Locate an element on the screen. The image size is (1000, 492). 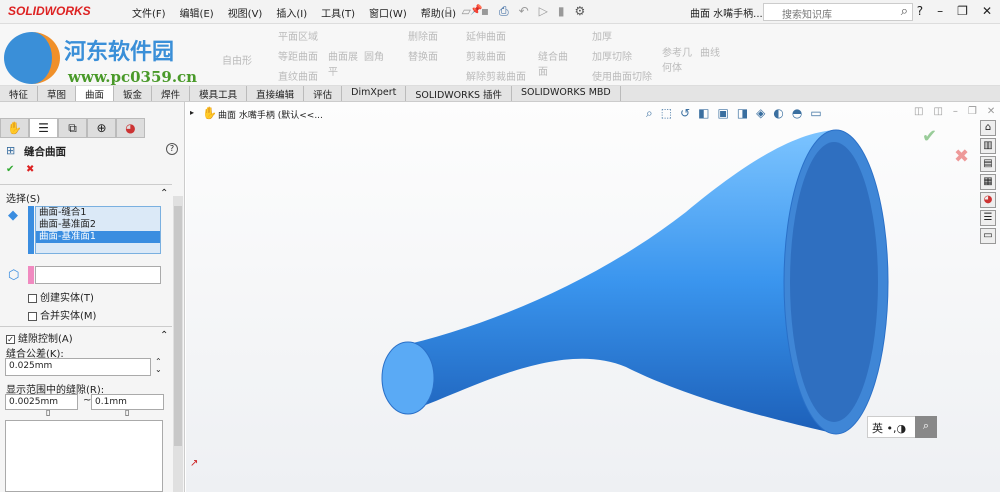
display-manager-icon: ◕ is located at coordinates (130, 128).